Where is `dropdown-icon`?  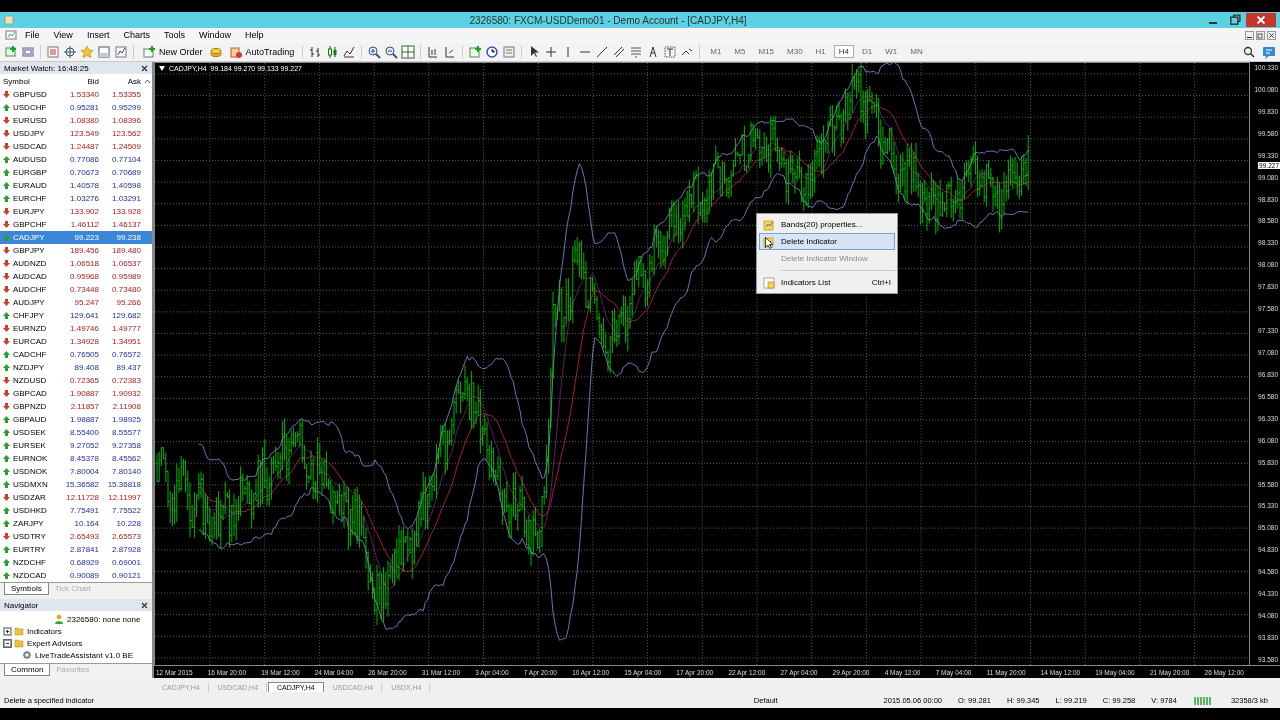 dropdown-icon is located at coordinates (162, 68).